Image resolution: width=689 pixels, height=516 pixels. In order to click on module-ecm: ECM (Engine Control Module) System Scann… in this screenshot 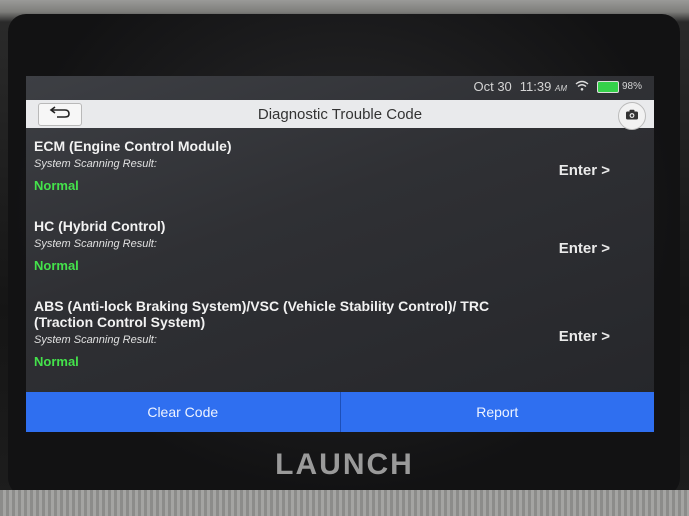, I will do `click(340, 165)`.